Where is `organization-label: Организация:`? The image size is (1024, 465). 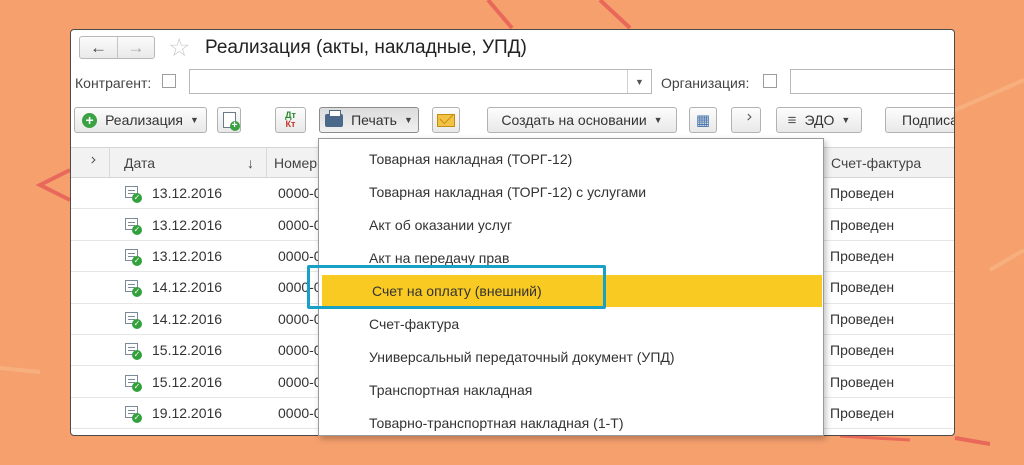
organization-label: Организация: is located at coordinates (705, 83).